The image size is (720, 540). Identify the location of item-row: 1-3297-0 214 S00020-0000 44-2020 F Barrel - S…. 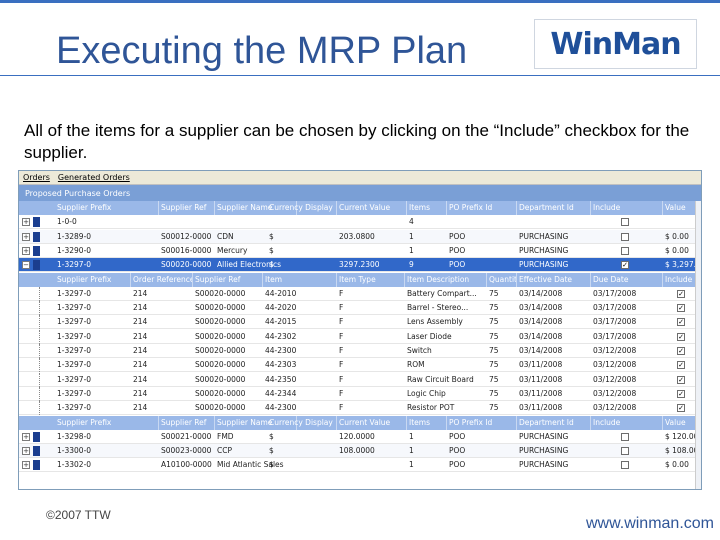
(359, 308).